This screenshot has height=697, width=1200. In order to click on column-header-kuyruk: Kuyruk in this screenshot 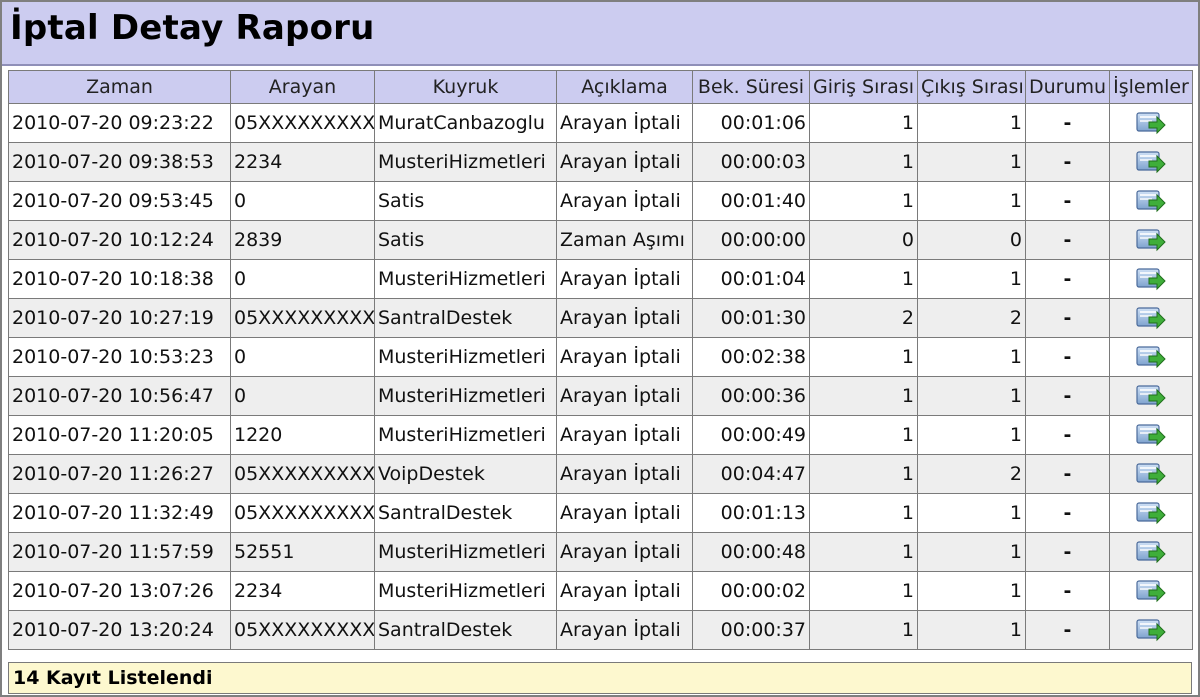, I will do `click(465, 87)`.